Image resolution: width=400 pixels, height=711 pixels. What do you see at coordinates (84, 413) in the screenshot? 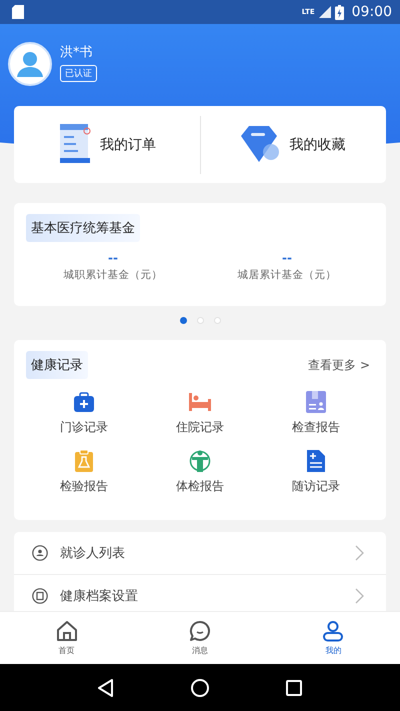
I see `record-button: 门诊记录` at bounding box center [84, 413].